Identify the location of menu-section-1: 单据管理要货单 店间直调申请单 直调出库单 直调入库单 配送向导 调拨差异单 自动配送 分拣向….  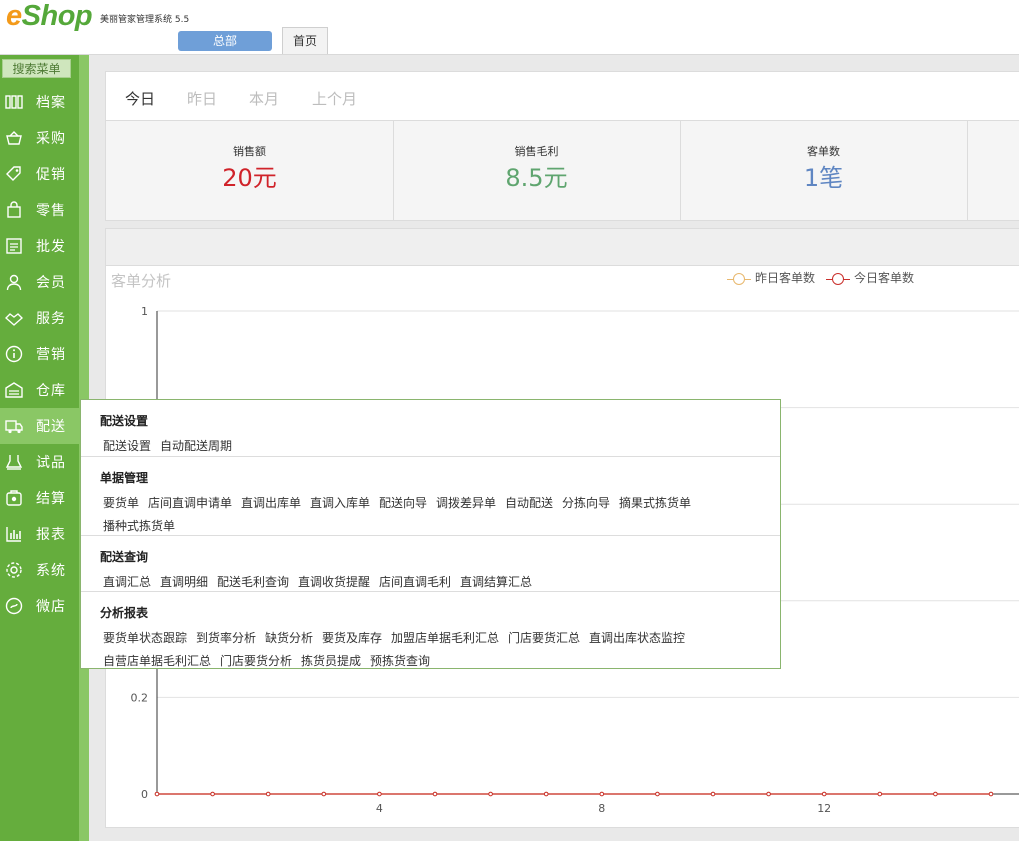
(430, 496).